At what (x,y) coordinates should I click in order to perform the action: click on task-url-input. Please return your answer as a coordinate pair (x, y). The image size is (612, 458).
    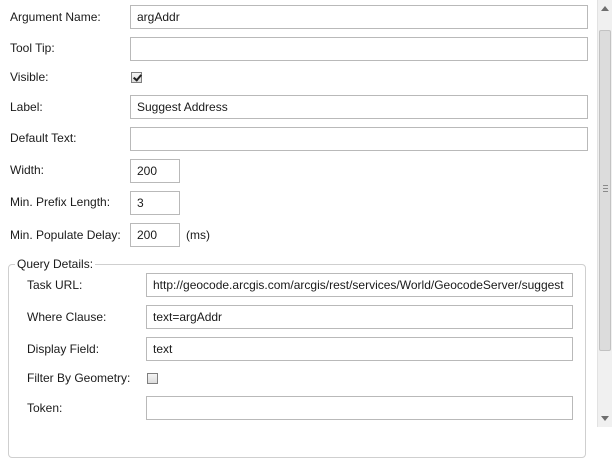
    Looking at the image, I should click on (359, 285).